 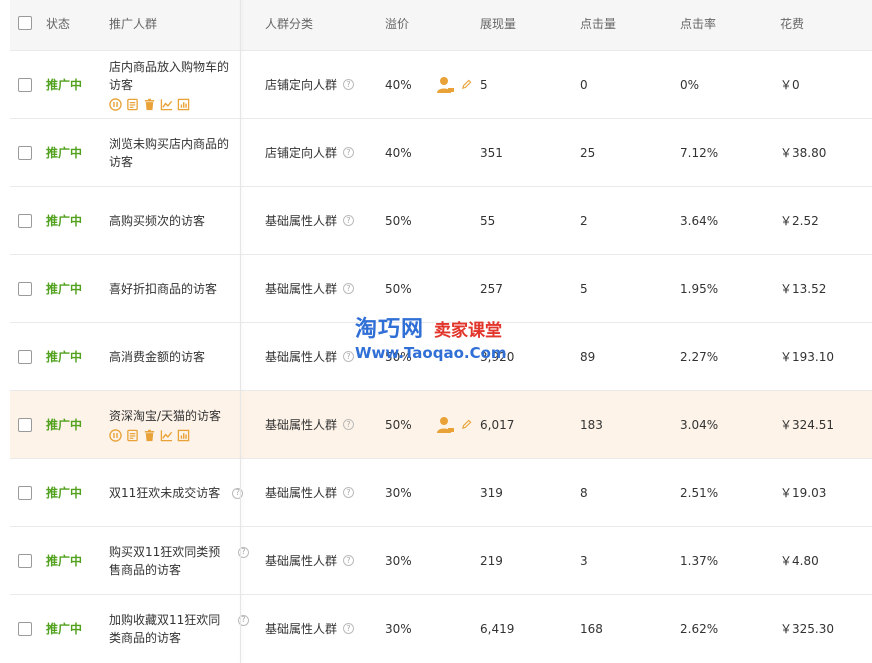 I want to click on clicks-value: 2, so click(x=584, y=220).